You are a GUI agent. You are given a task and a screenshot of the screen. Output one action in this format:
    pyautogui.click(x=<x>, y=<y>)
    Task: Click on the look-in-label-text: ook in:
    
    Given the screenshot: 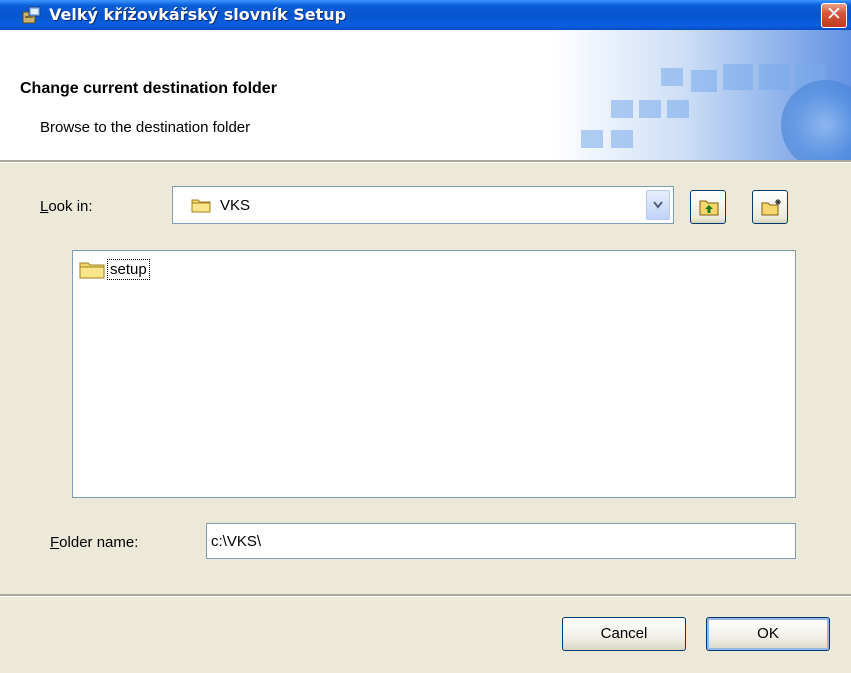 What is the action you would take?
    pyautogui.click(x=70, y=206)
    